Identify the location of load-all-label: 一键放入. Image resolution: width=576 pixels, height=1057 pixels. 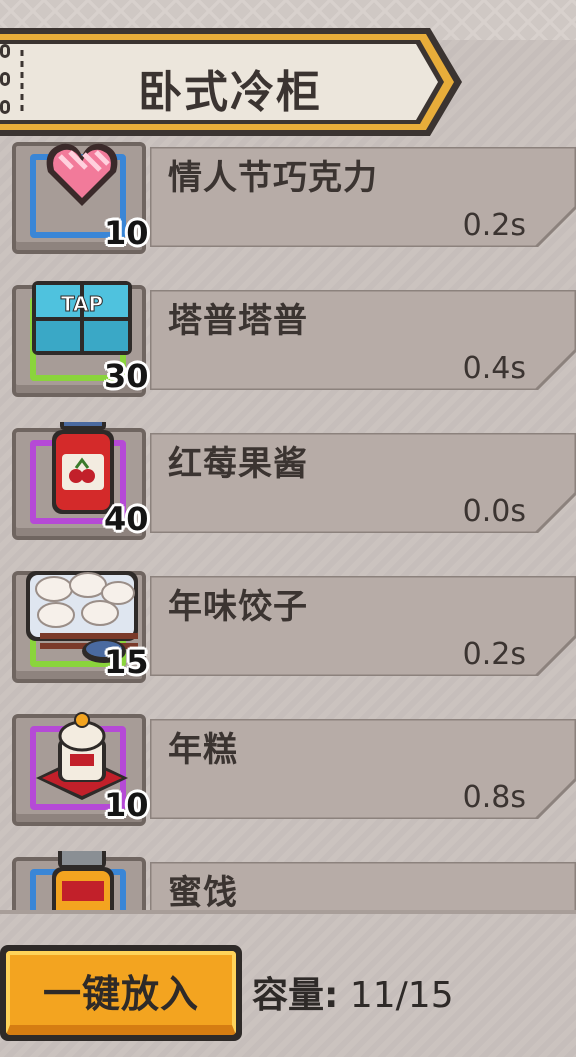
(121, 993).